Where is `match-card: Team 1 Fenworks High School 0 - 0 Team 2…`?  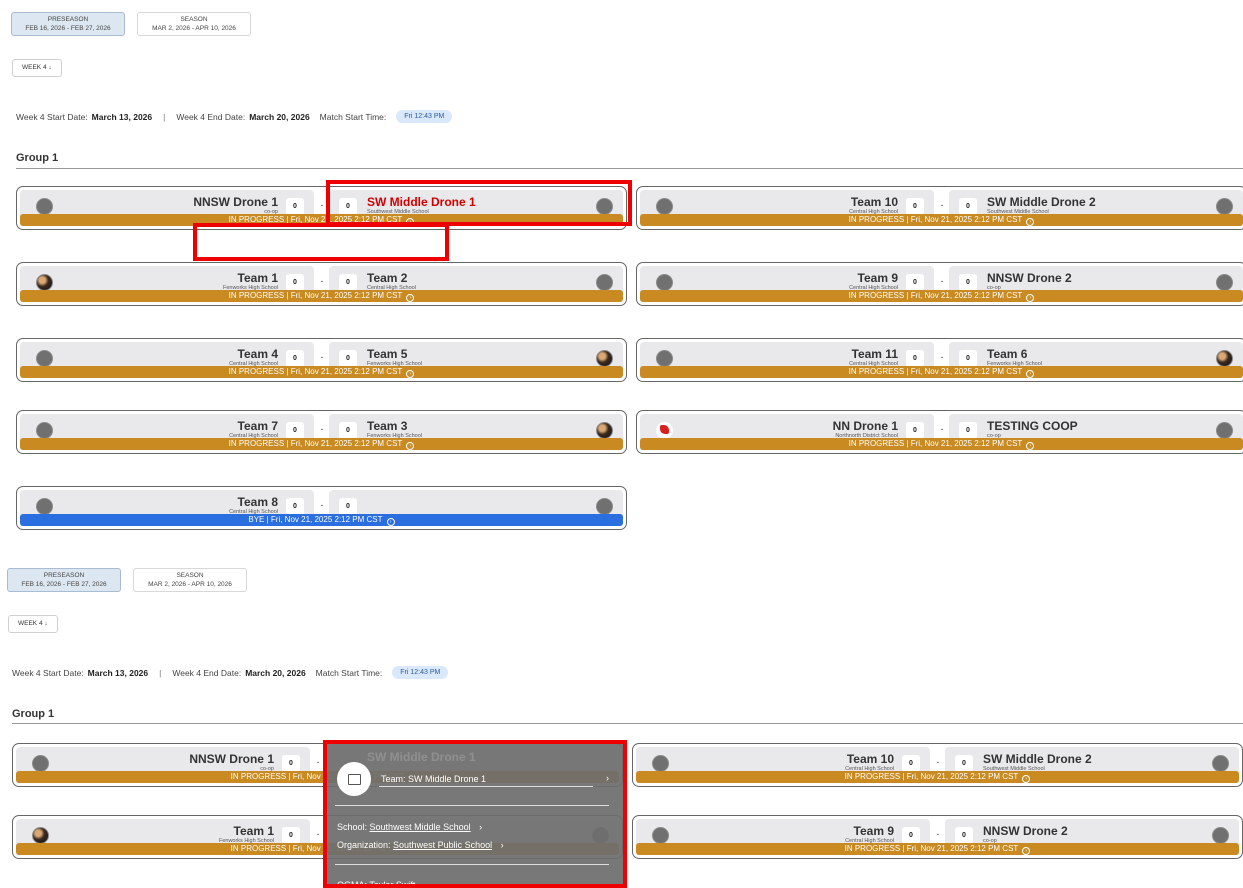 match-card: Team 1 Fenworks High School 0 - 0 Team 2… is located at coordinates (321, 284).